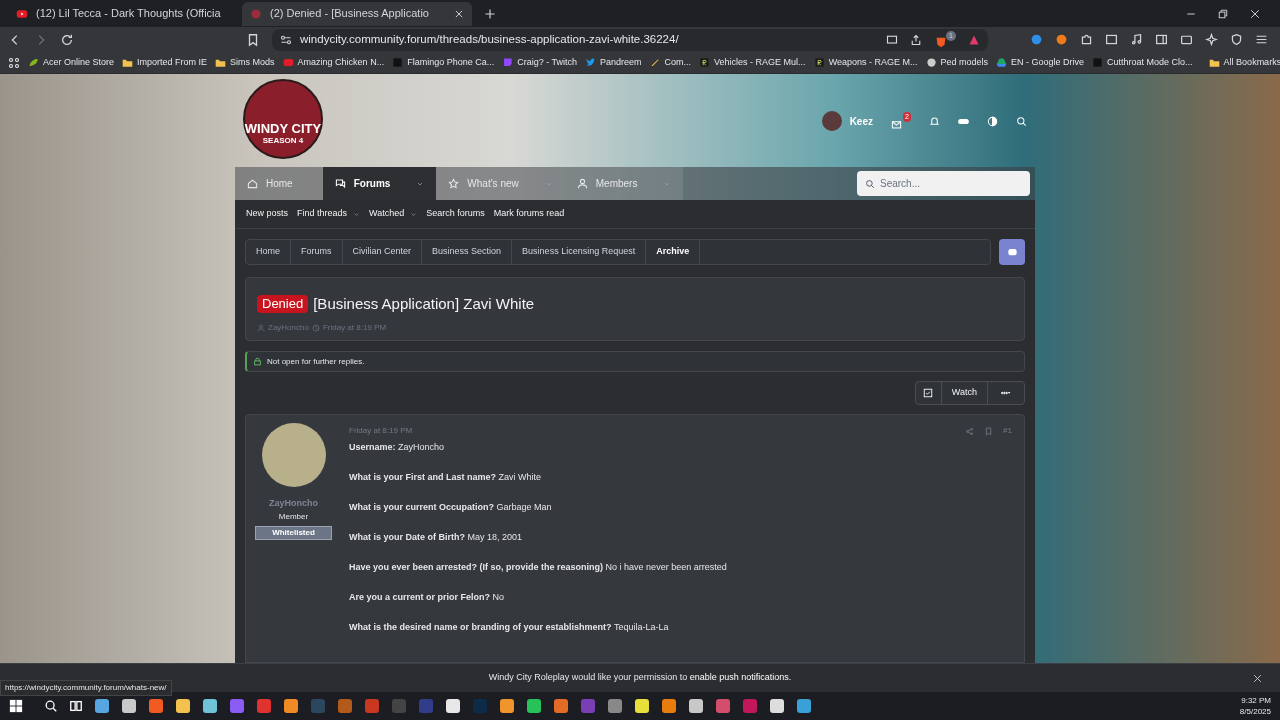  Describe the element at coordinates (436, 537) in the screenshot. I see `answer-line: What is your Date of Birth? May 18, 2001` at that location.